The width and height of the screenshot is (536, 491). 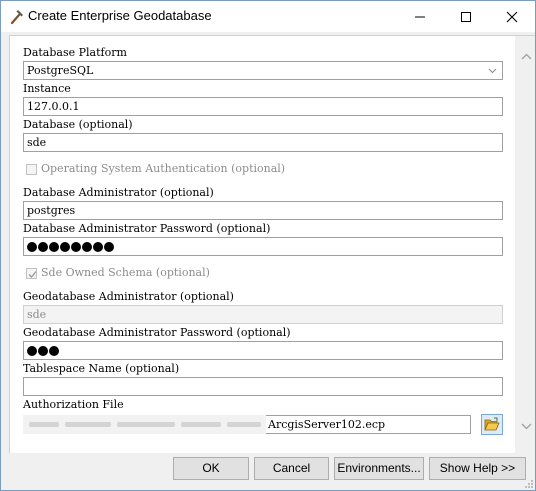 I want to click on chevron-down-icon, so click(x=492, y=71).